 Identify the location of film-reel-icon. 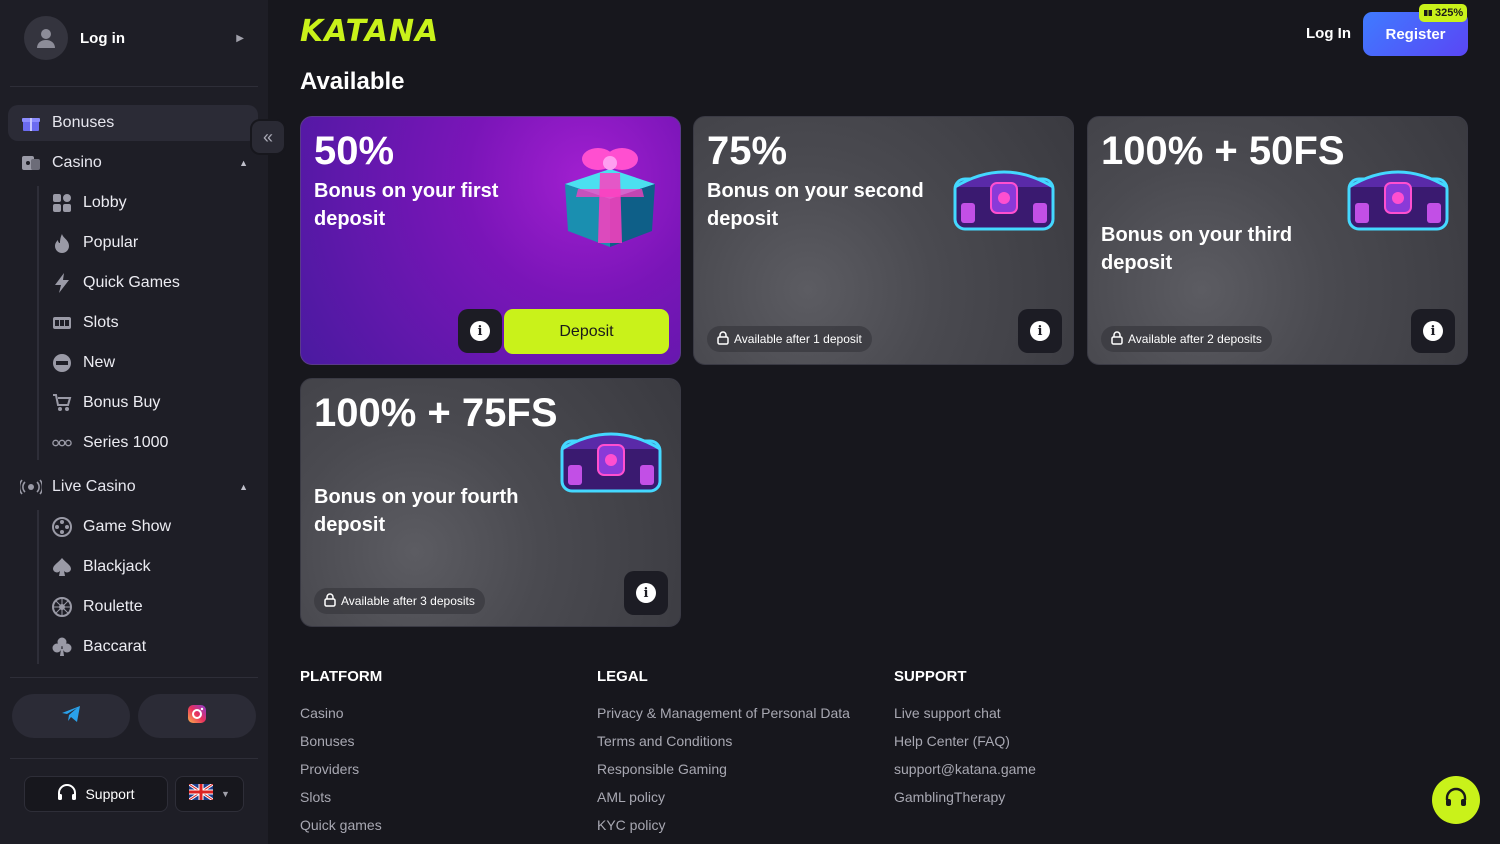
(62, 527).